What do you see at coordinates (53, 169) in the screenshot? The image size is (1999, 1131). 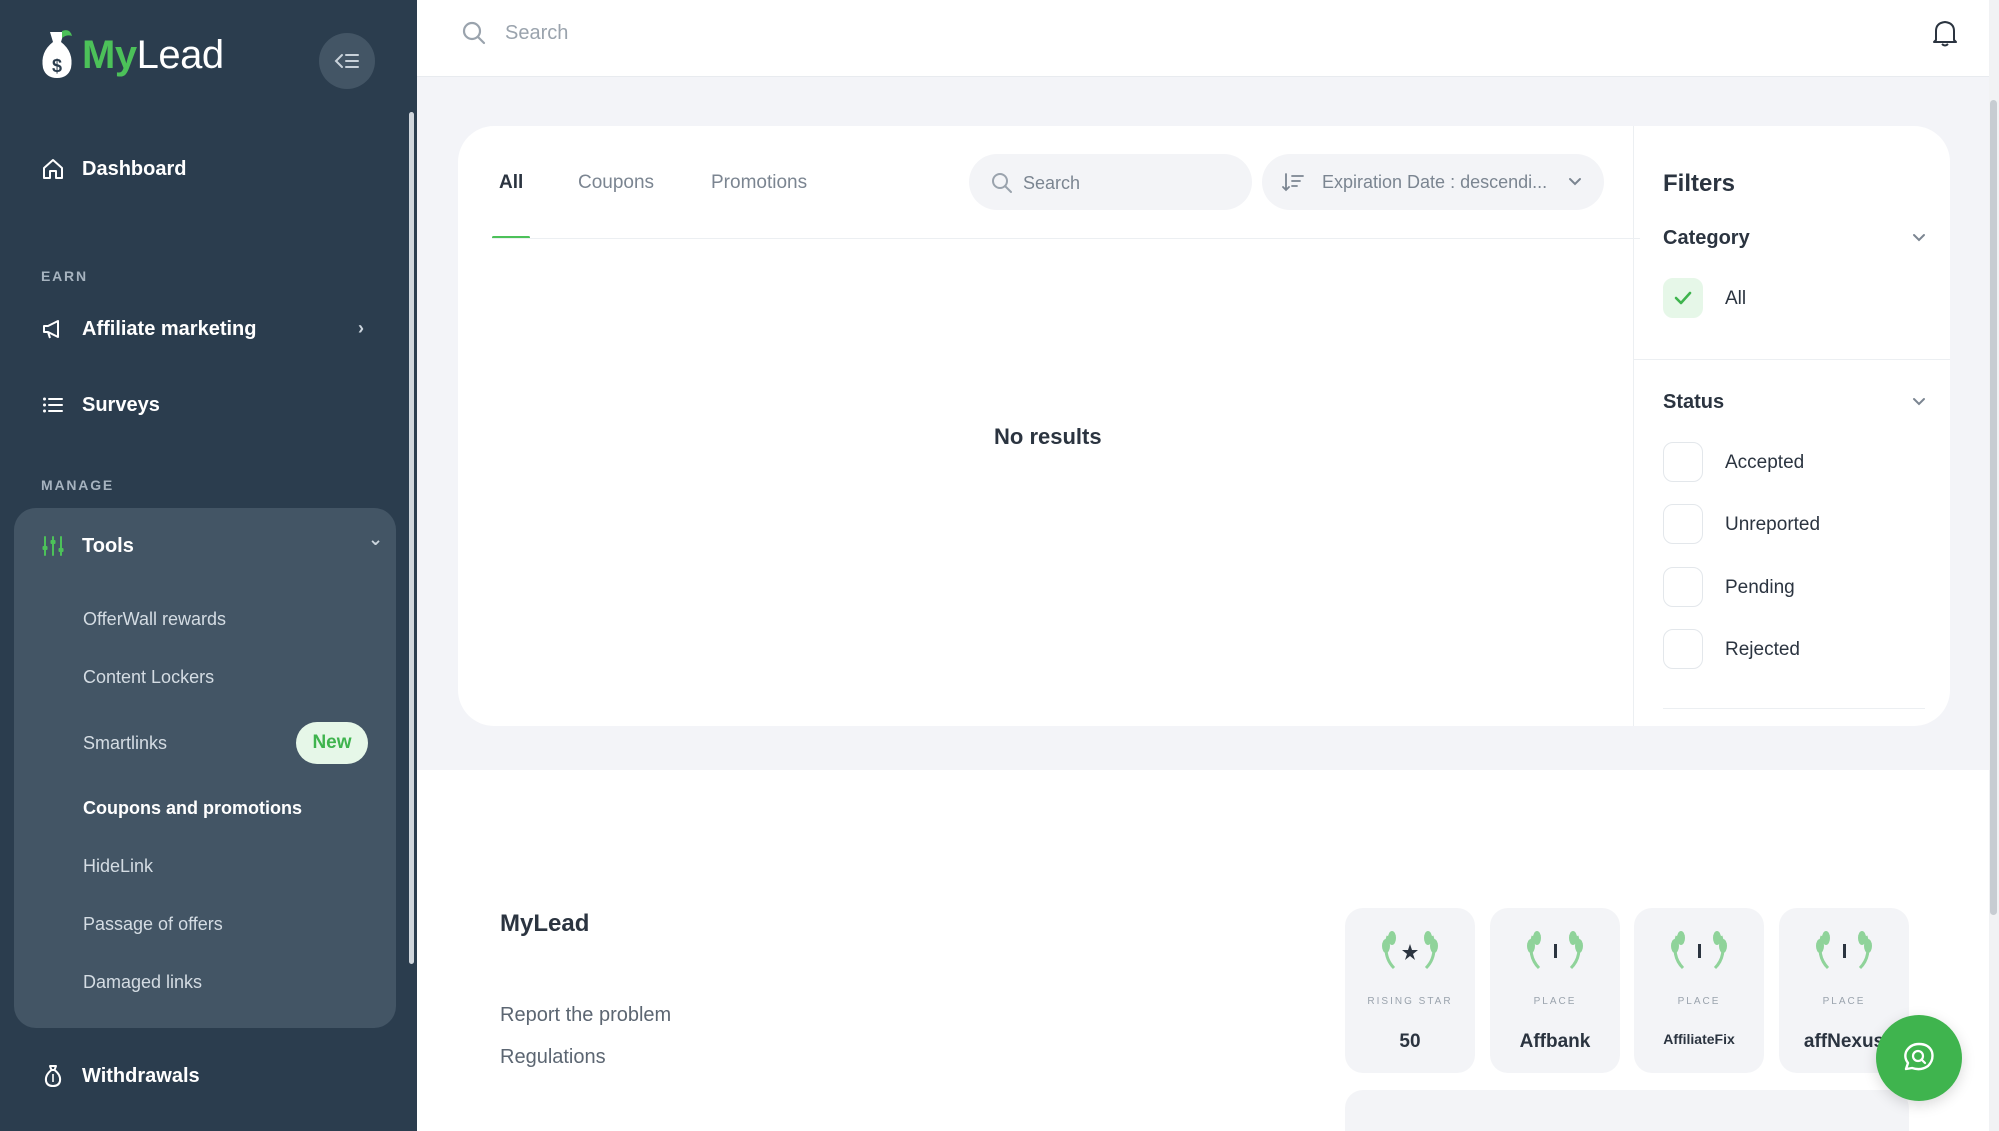 I see `home-icon` at bounding box center [53, 169].